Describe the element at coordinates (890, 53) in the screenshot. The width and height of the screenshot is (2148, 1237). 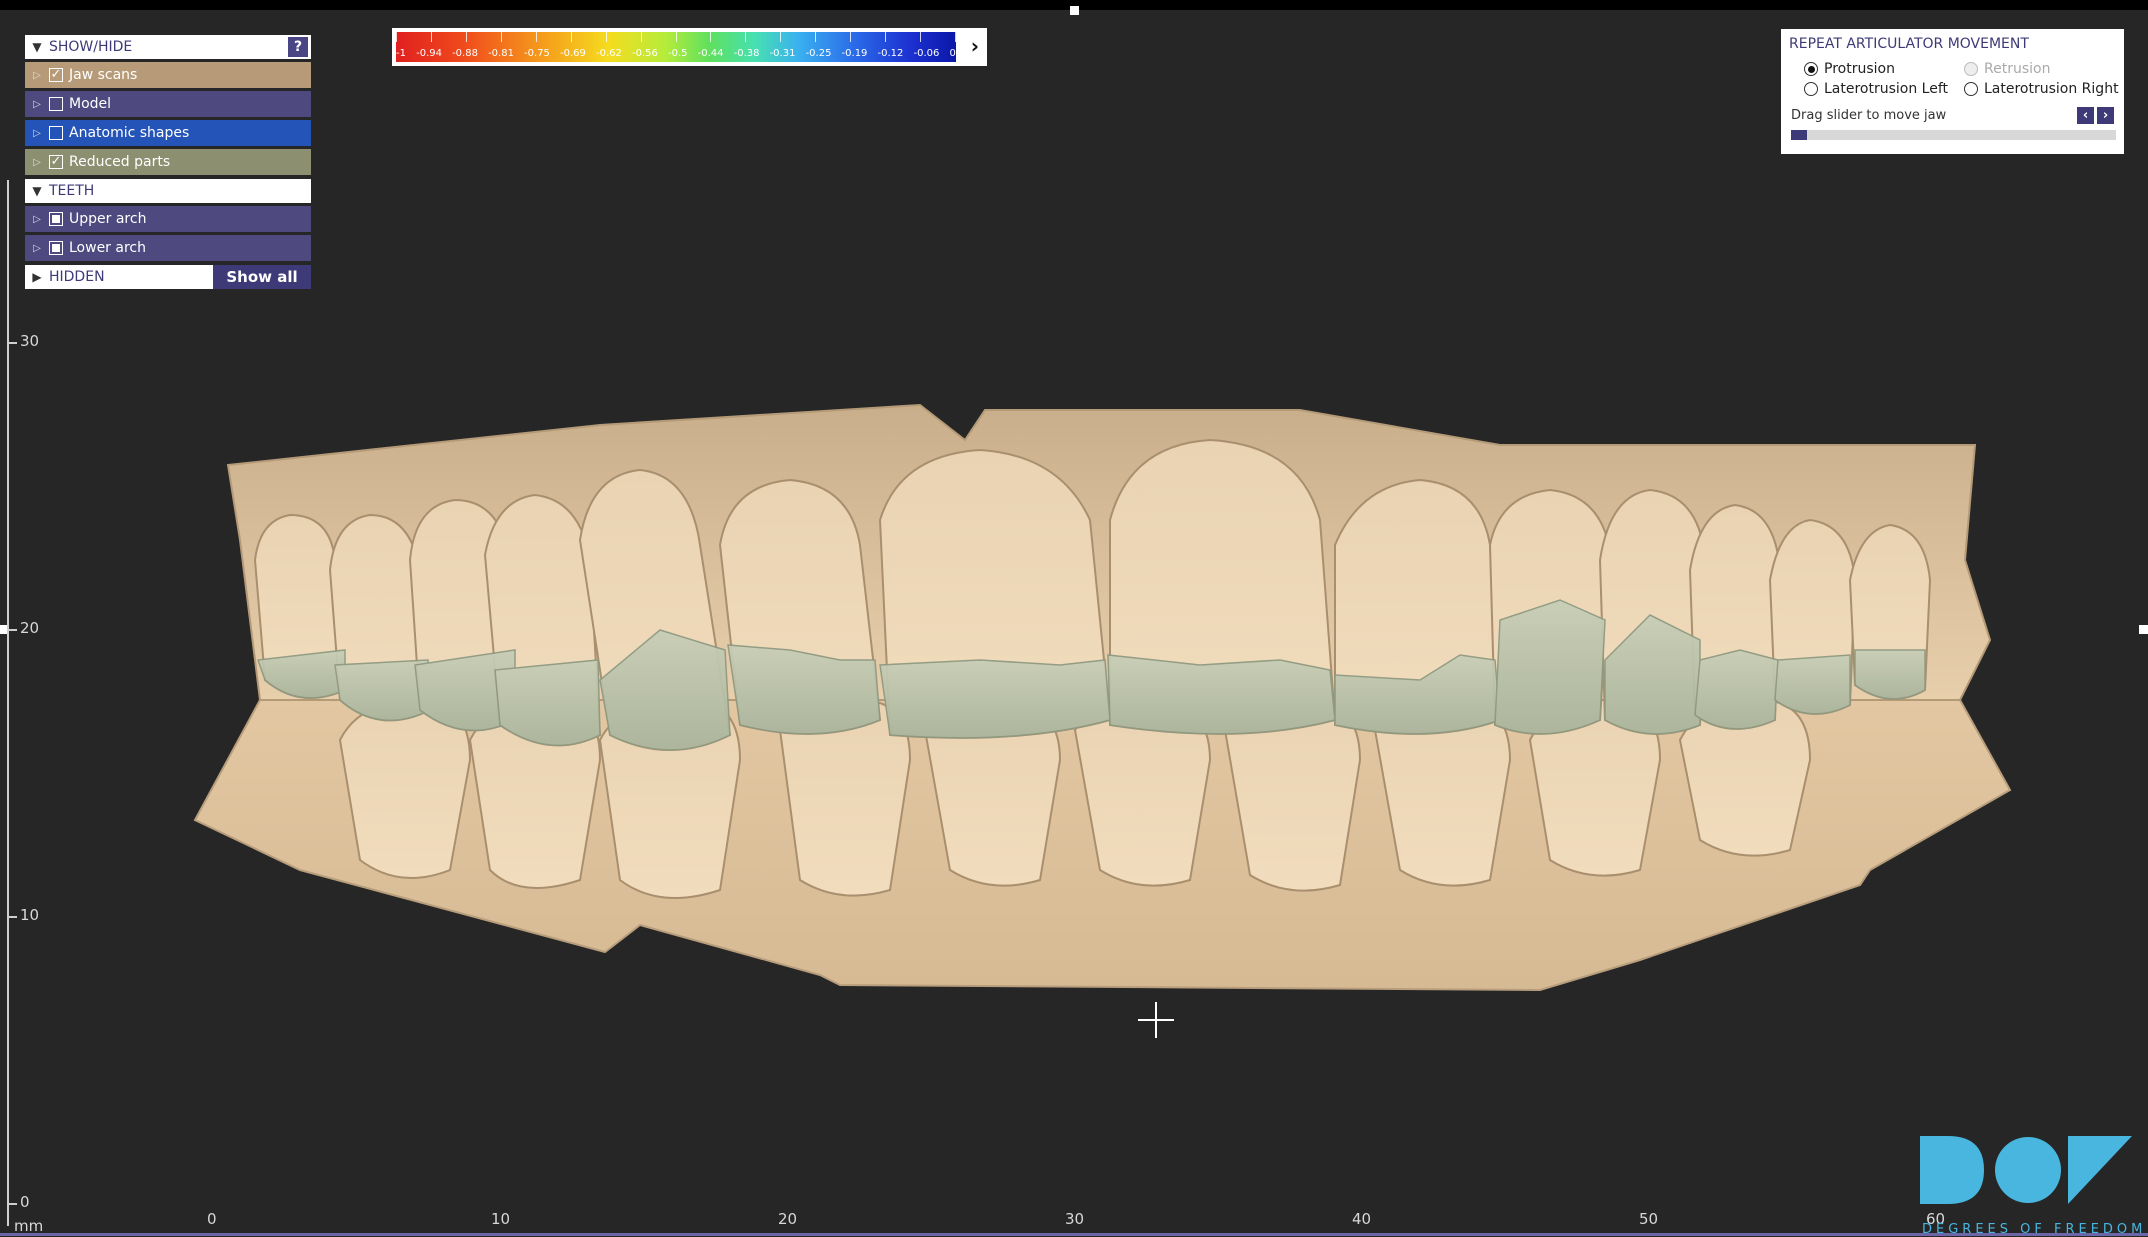
I see `scale-label: -0.12` at that location.